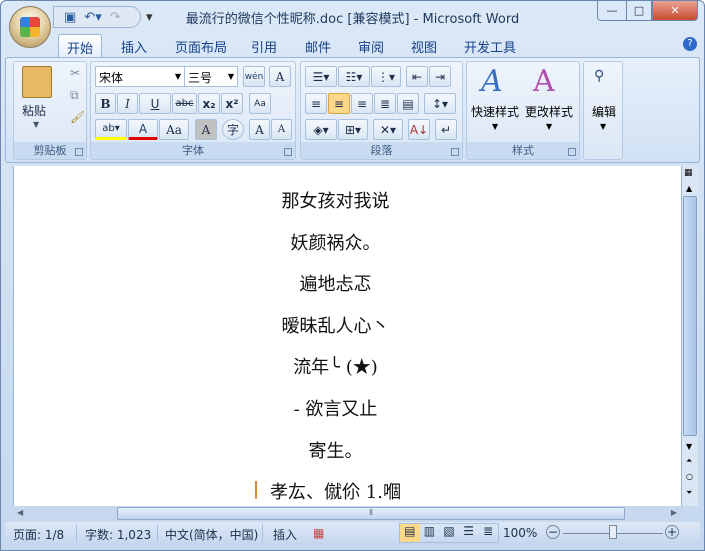 This screenshot has height=551, width=705. What do you see at coordinates (417, 76) in the screenshot?
I see `decrease-indent-button: ⇤` at bounding box center [417, 76].